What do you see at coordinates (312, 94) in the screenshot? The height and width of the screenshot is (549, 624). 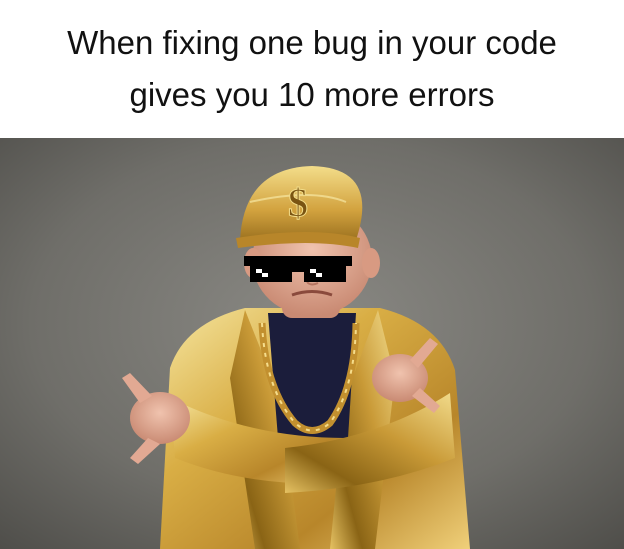 I see `caption-line-2: gives you 10 more errors` at bounding box center [312, 94].